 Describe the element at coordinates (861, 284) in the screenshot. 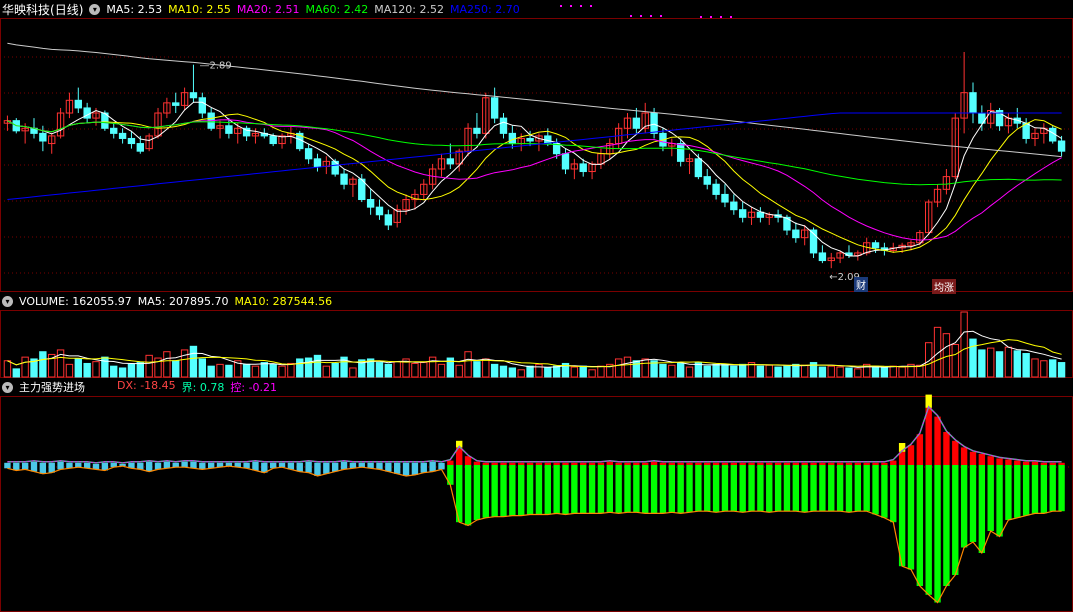

I see `finance-marker: 财` at that location.